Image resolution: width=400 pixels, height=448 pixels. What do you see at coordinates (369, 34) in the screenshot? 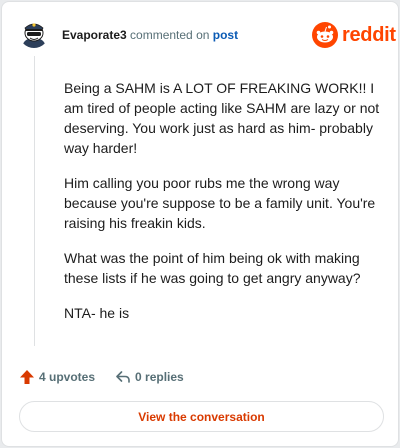
I see `reddit-wordmark: reddit` at bounding box center [369, 34].